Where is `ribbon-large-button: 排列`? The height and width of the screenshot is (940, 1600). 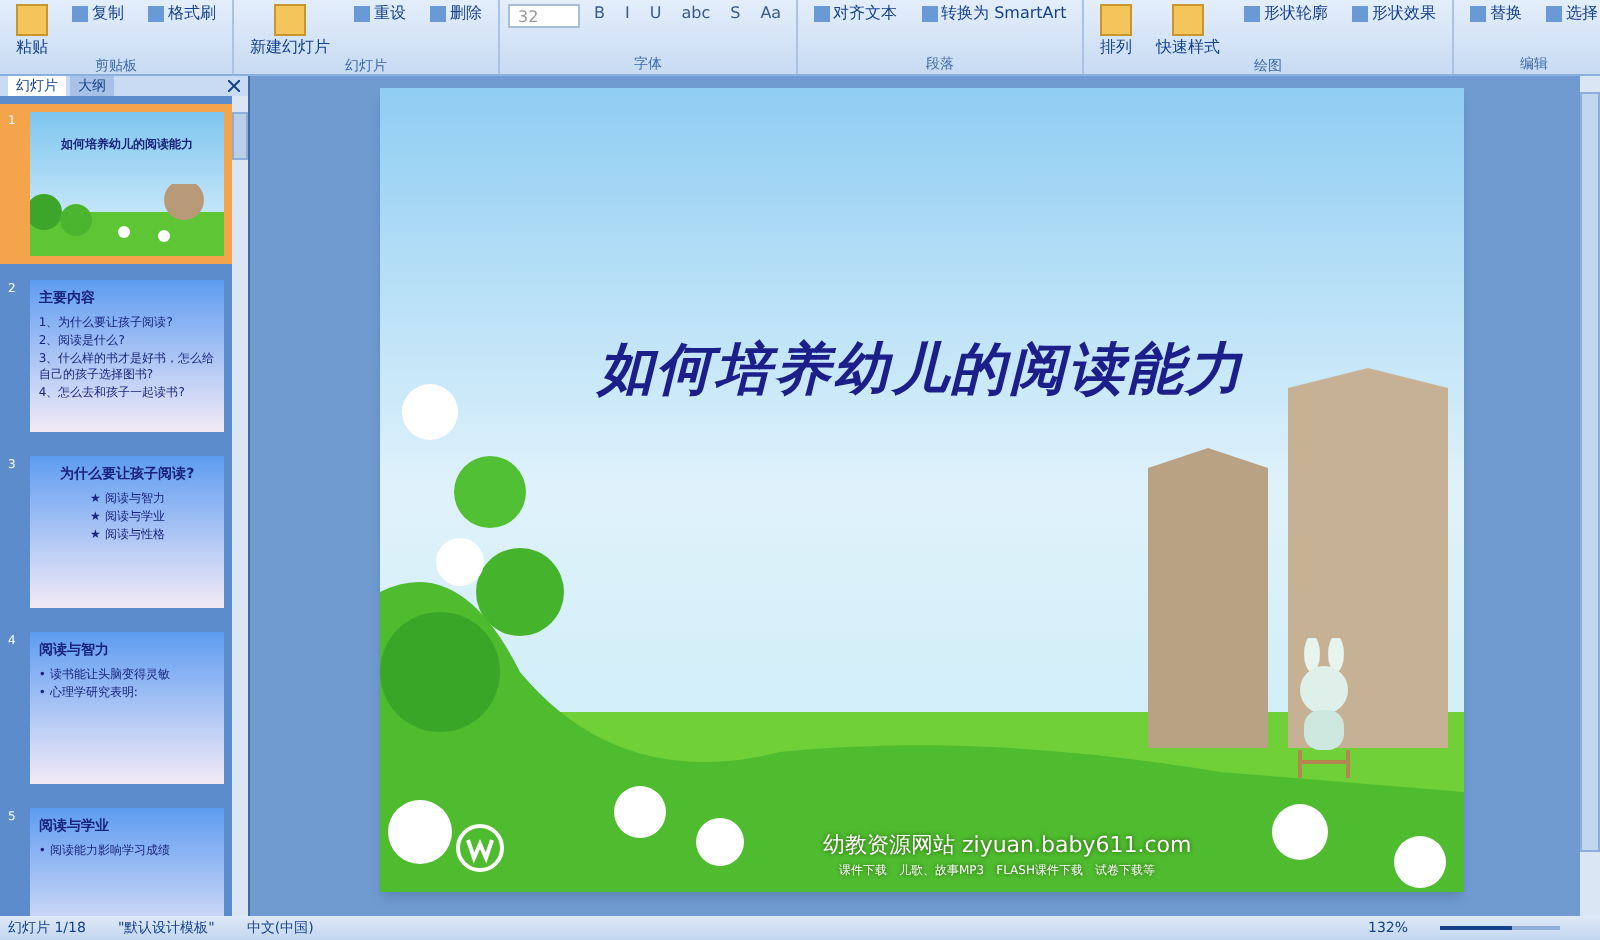 ribbon-large-button: 排列 is located at coordinates (1116, 31).